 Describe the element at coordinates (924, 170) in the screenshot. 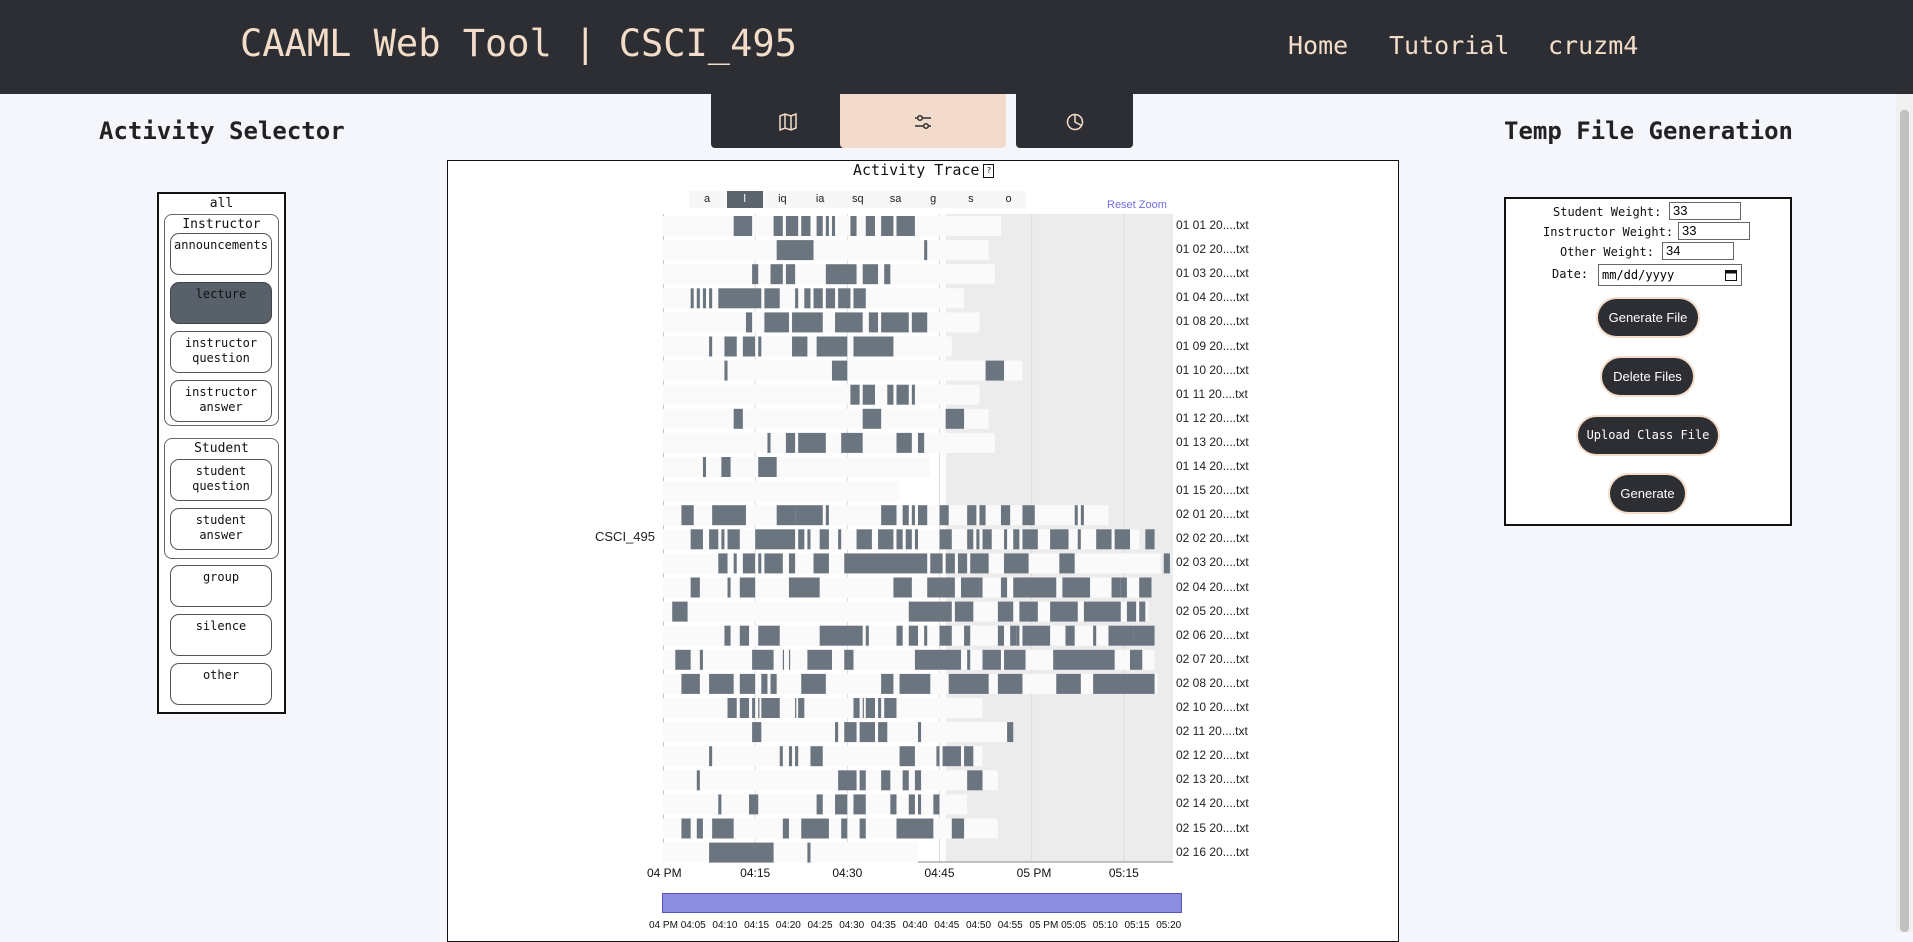

I see `chart-title: Activity Trace?` at that location.